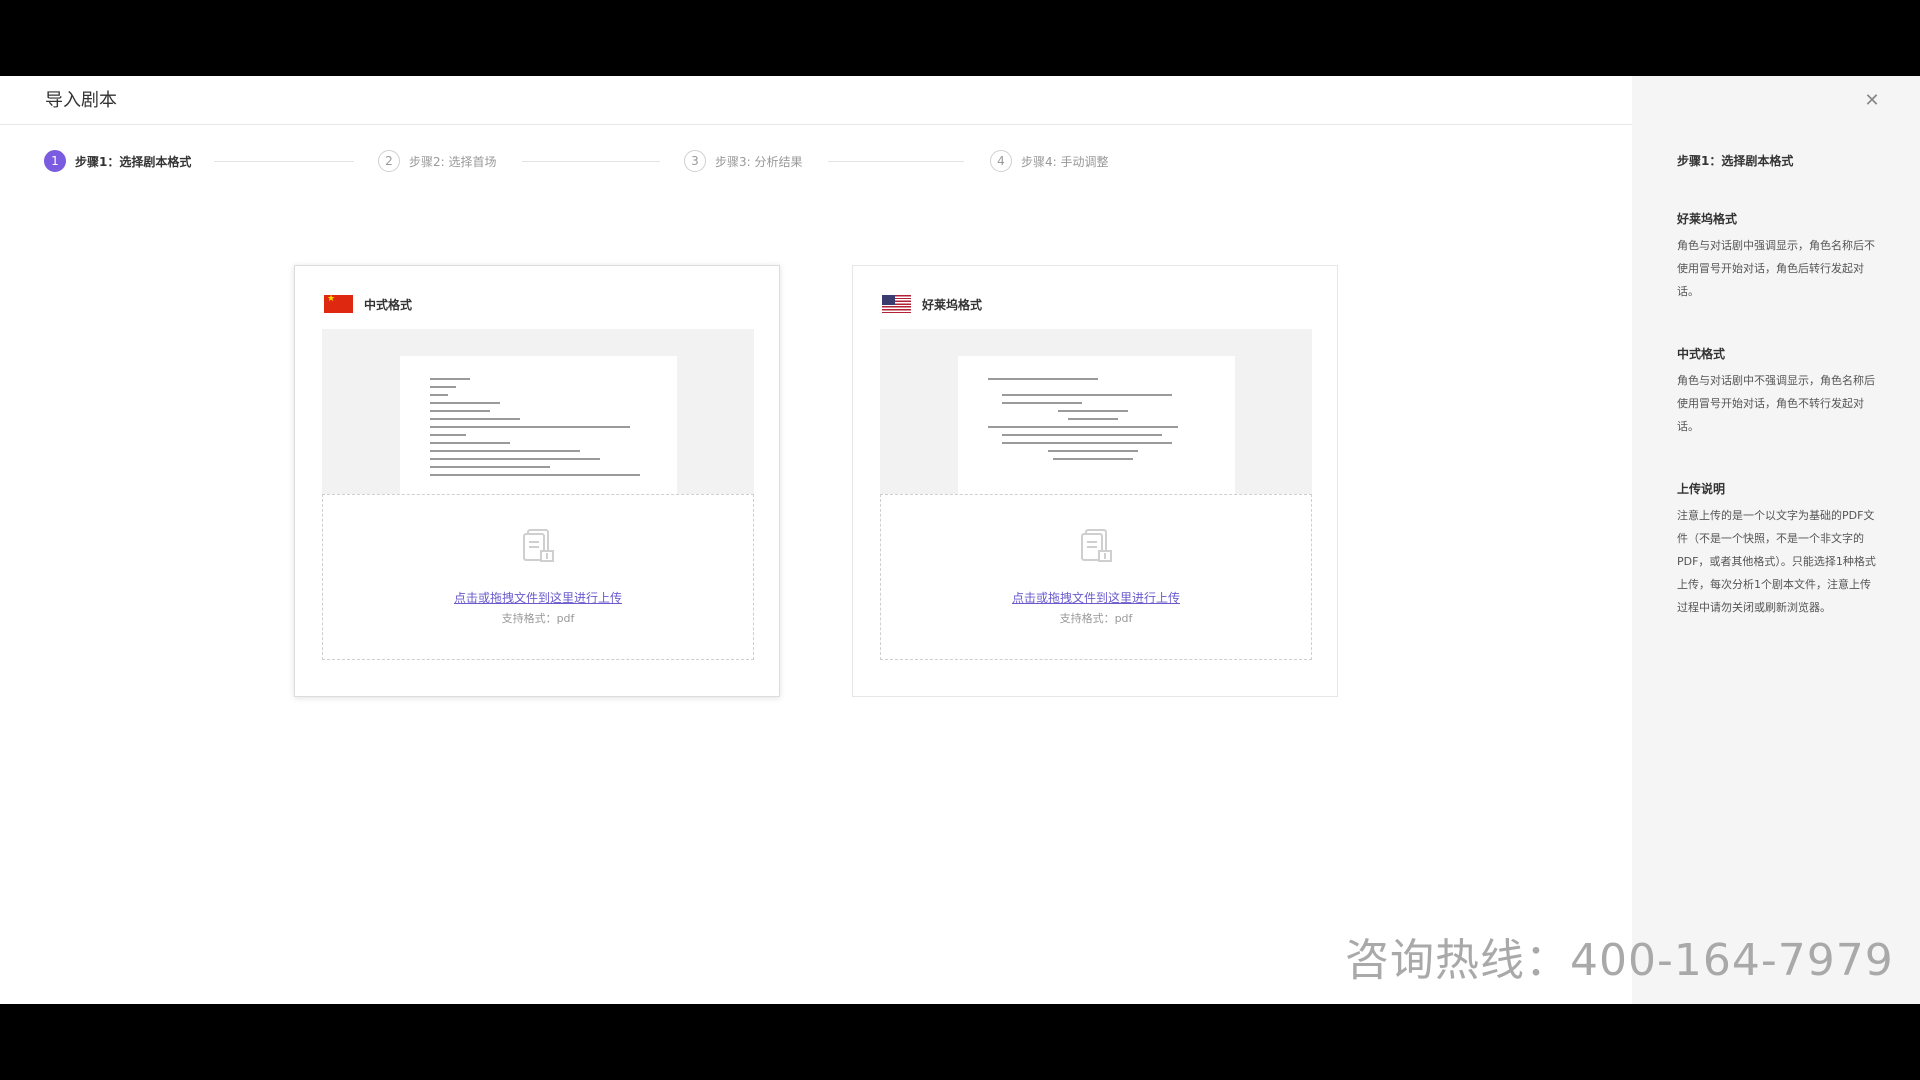 The height and width of the screenshot is (1080, 1920). Describe the element at coordinates (759, 161) in the screenshot. I see `step-3-label: 步骤3: 分析结果` at that location.